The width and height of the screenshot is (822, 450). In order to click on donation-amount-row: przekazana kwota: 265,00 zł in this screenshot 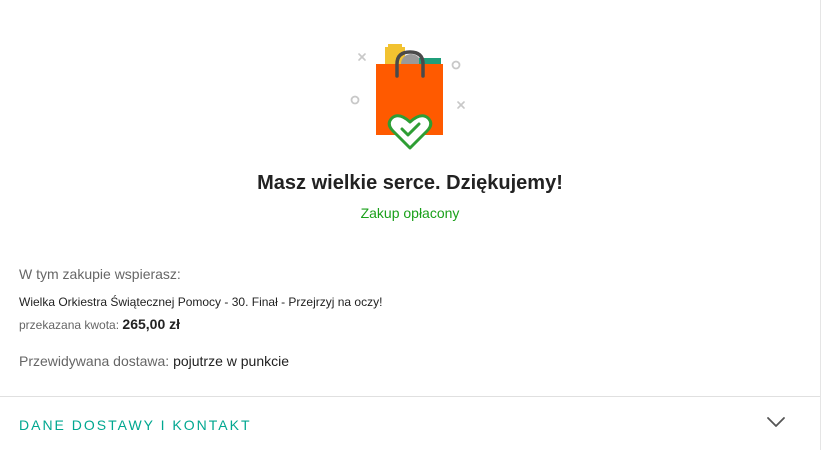, I will do `click(99, 324)`.